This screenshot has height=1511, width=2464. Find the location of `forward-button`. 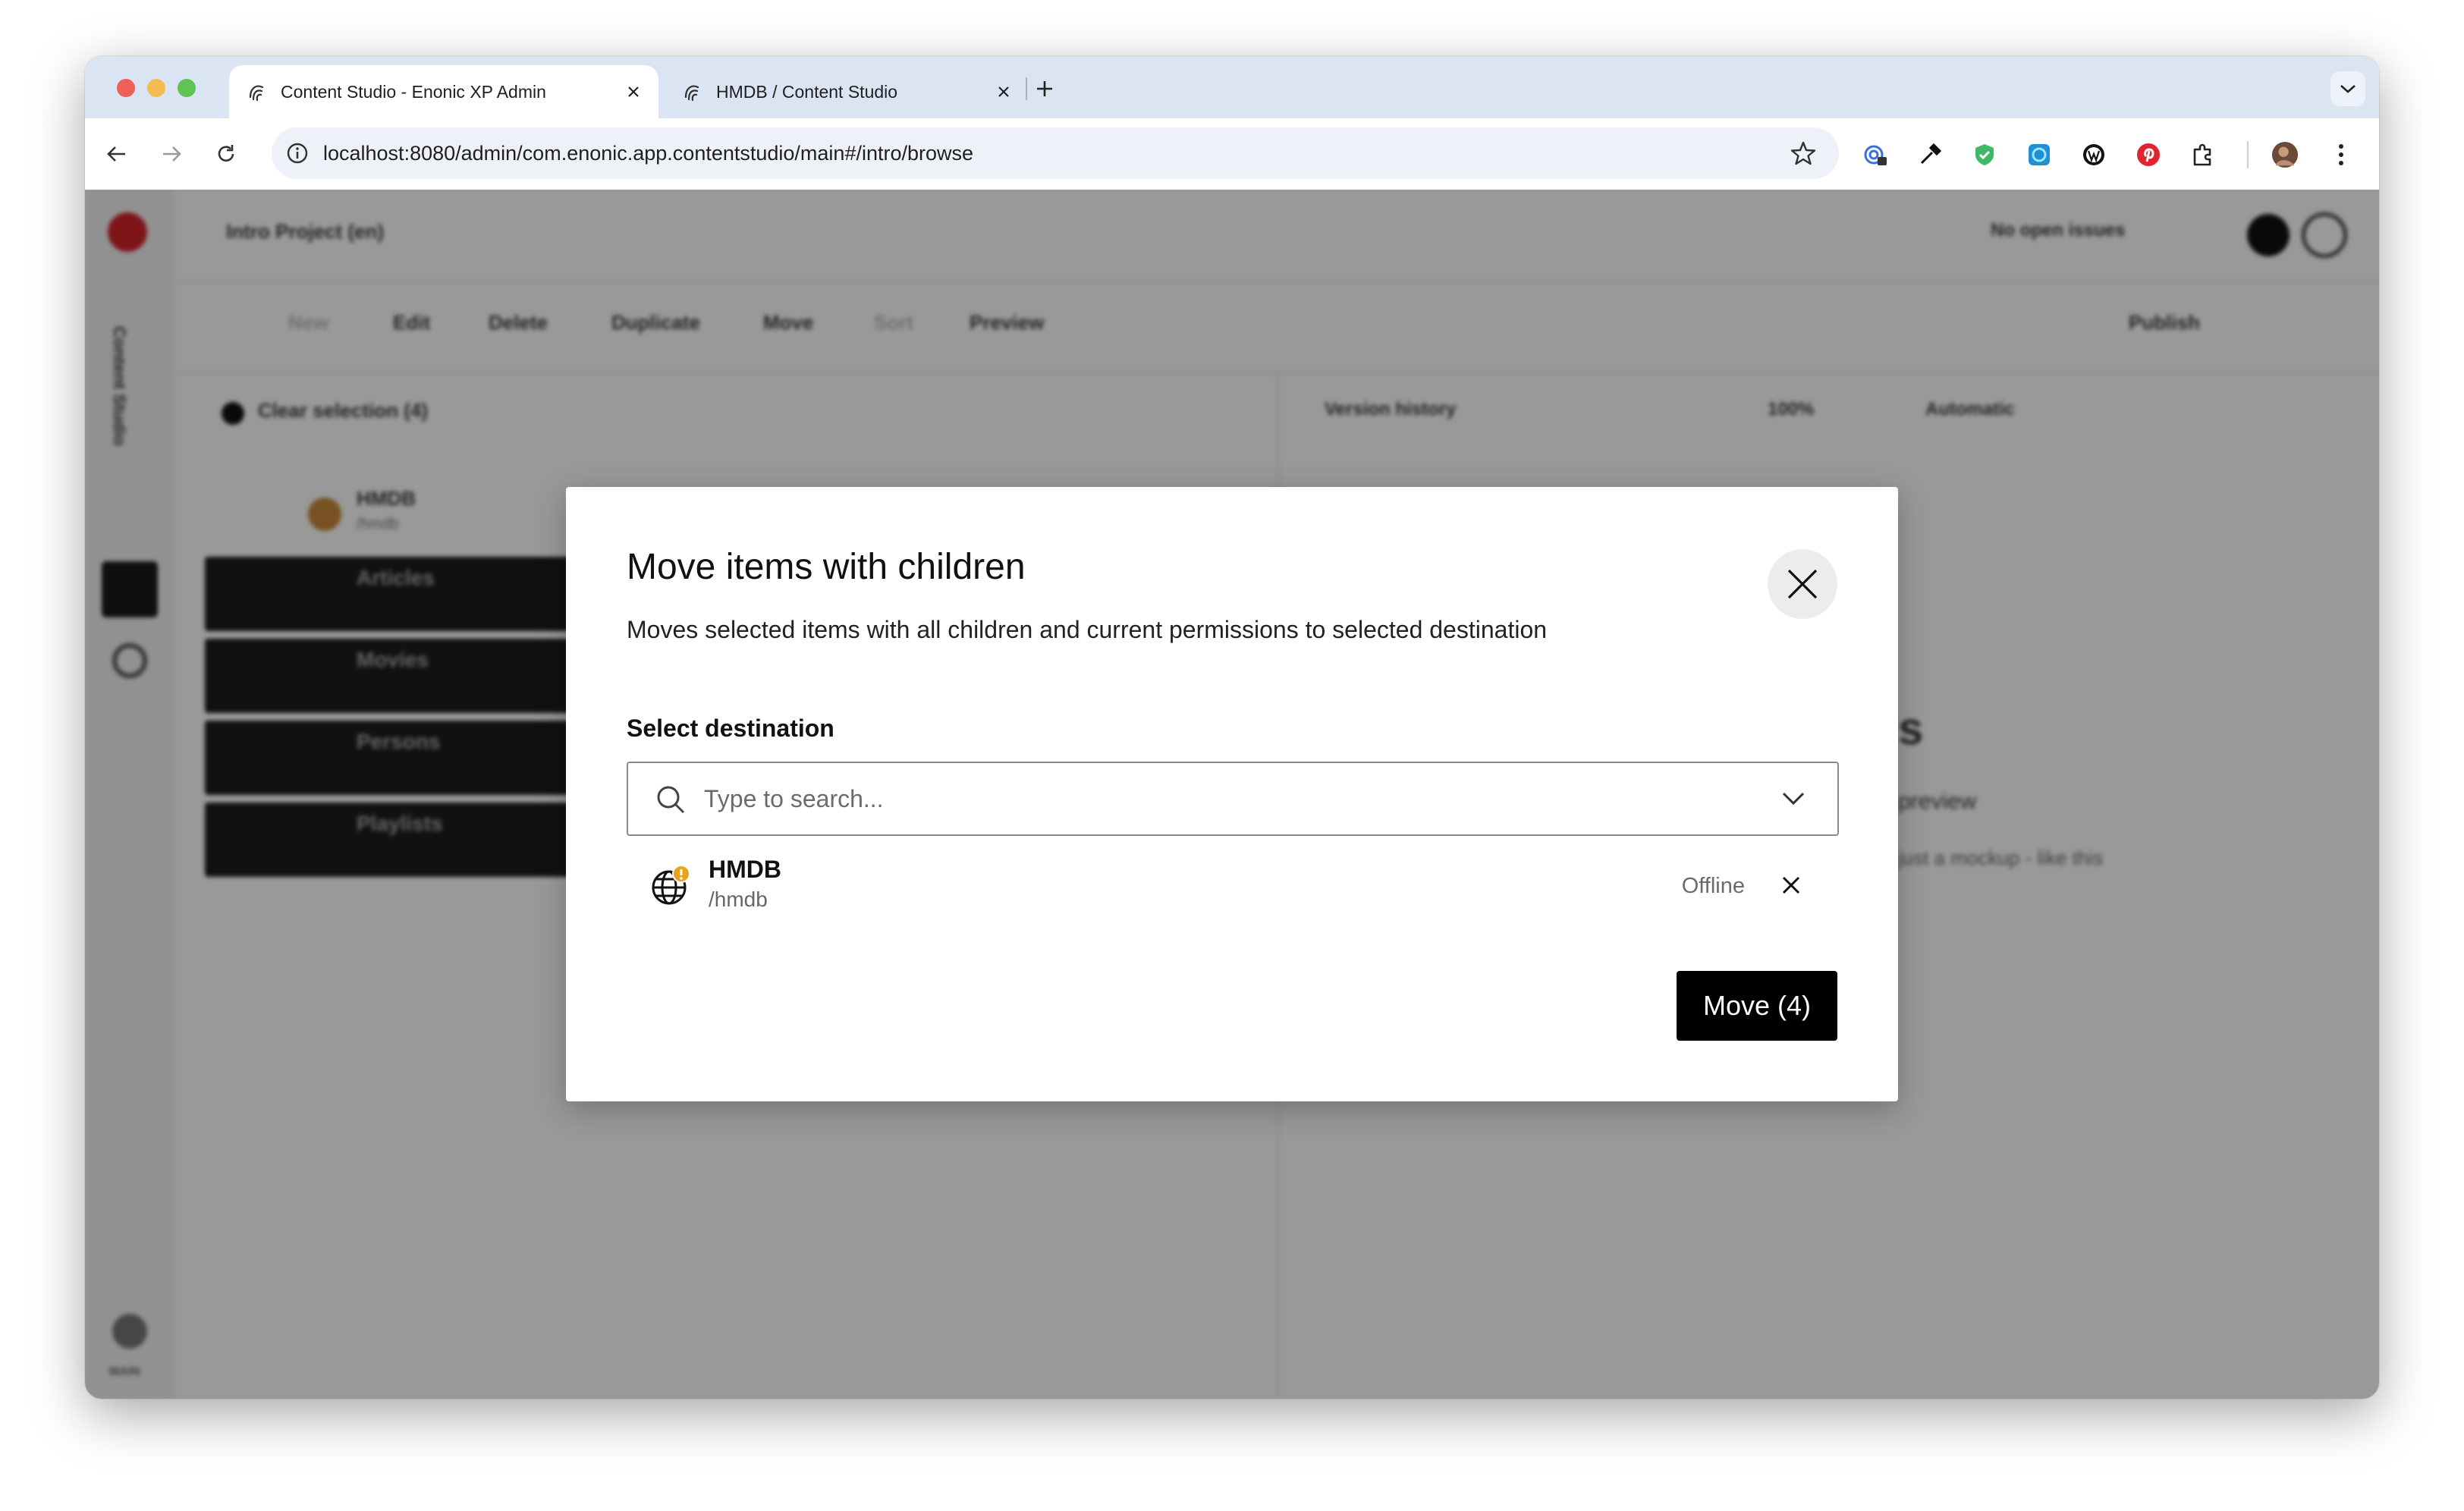

forward-button is located at coordinates (171, 154).